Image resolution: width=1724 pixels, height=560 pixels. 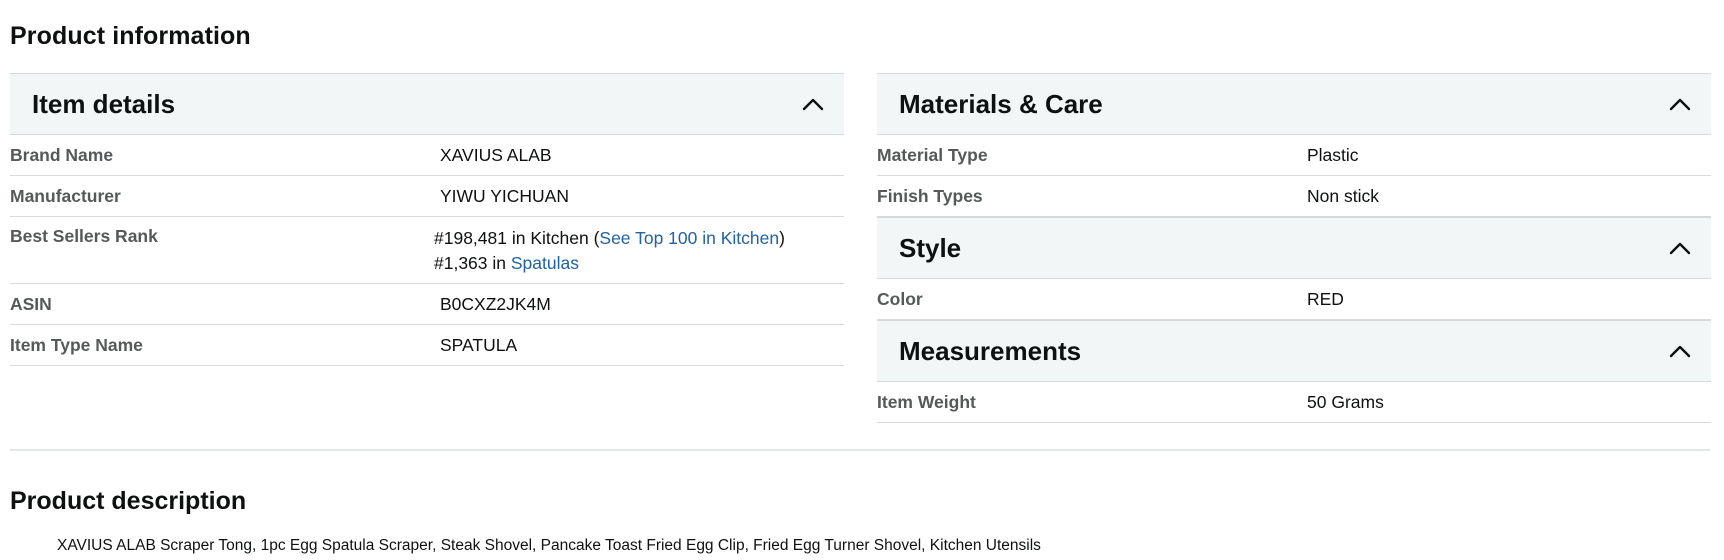 I want to click on detail-label: Manufacturer, so click(x=65, y=196).